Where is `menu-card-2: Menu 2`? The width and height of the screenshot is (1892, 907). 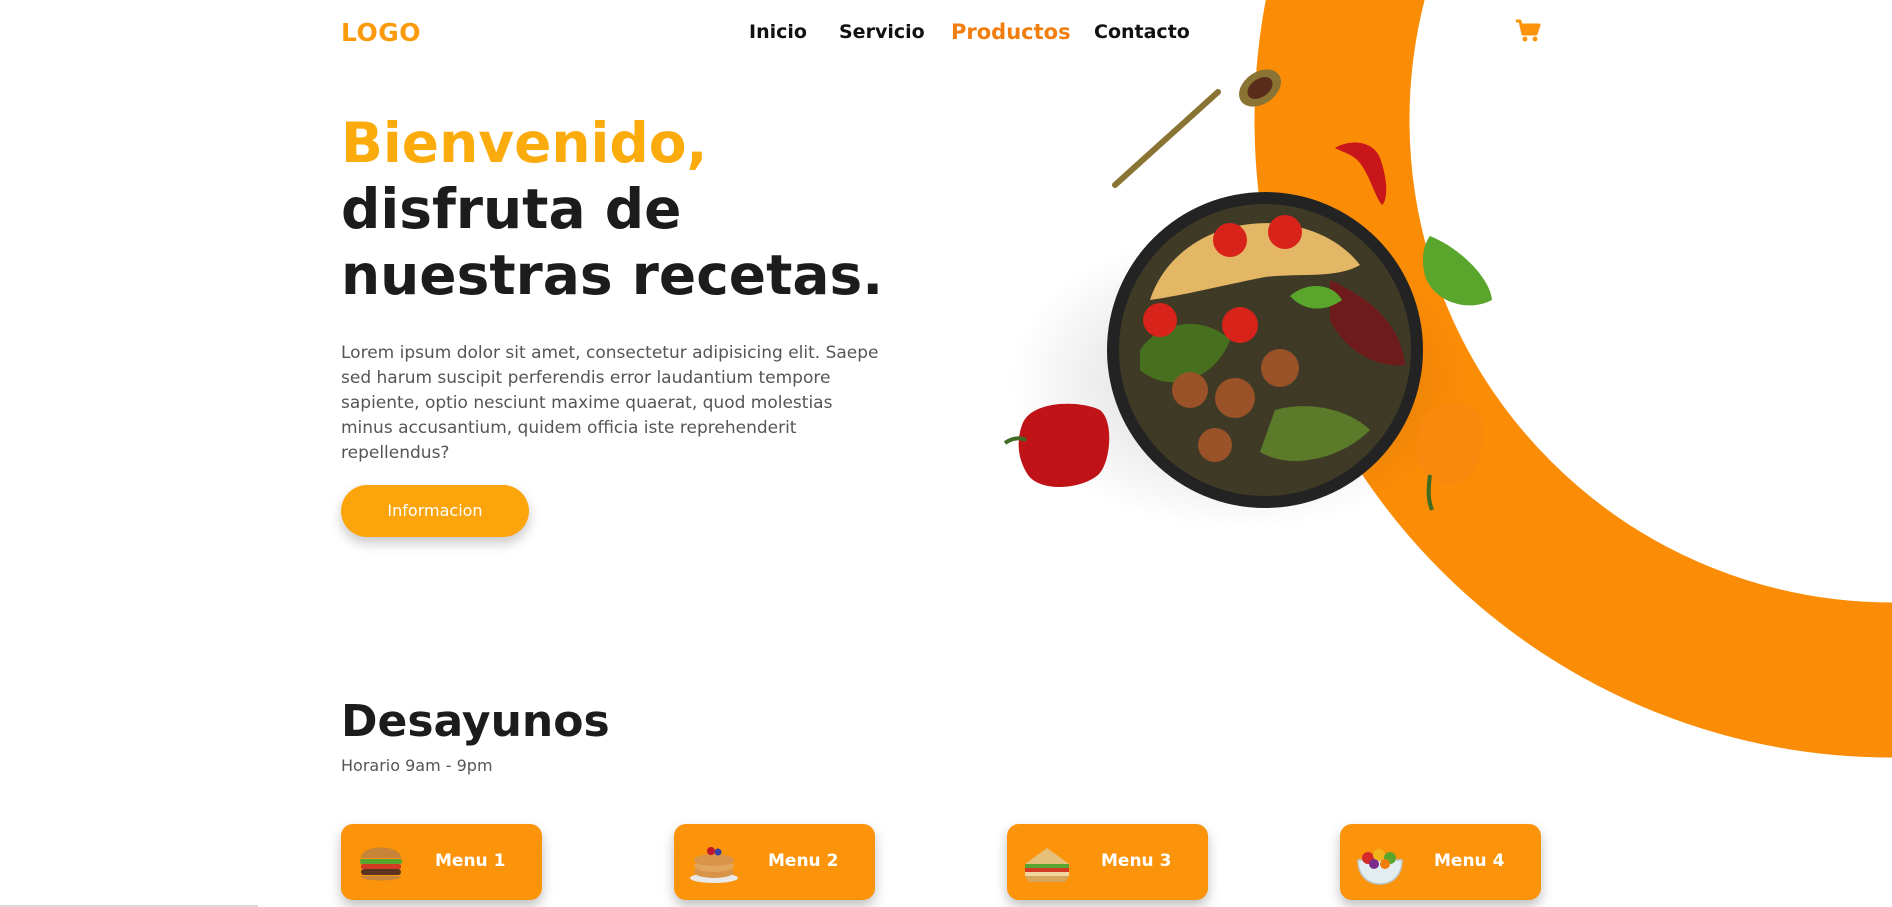
menu-card-2: Menu 2 is located at coordinates (774, 862).